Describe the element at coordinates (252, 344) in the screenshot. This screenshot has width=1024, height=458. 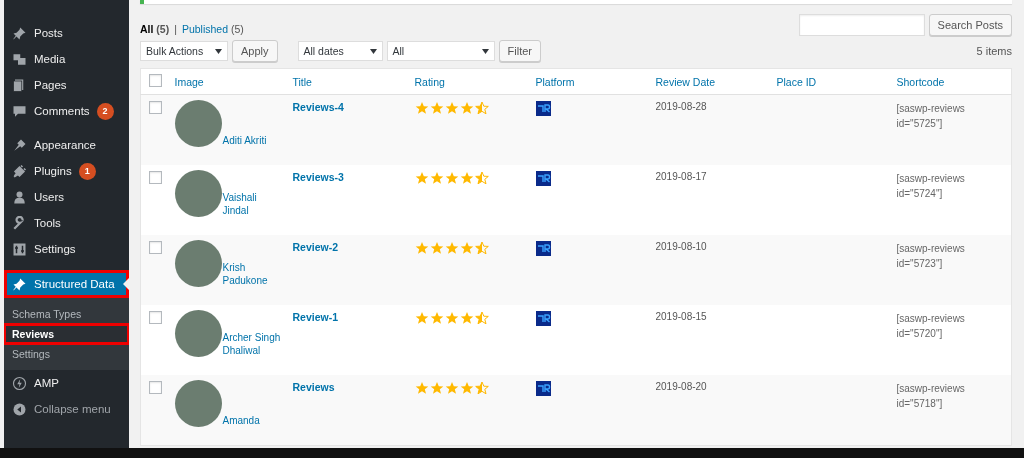
I see `reviewer-link: Archer Singh Dhaliwal` at that location.